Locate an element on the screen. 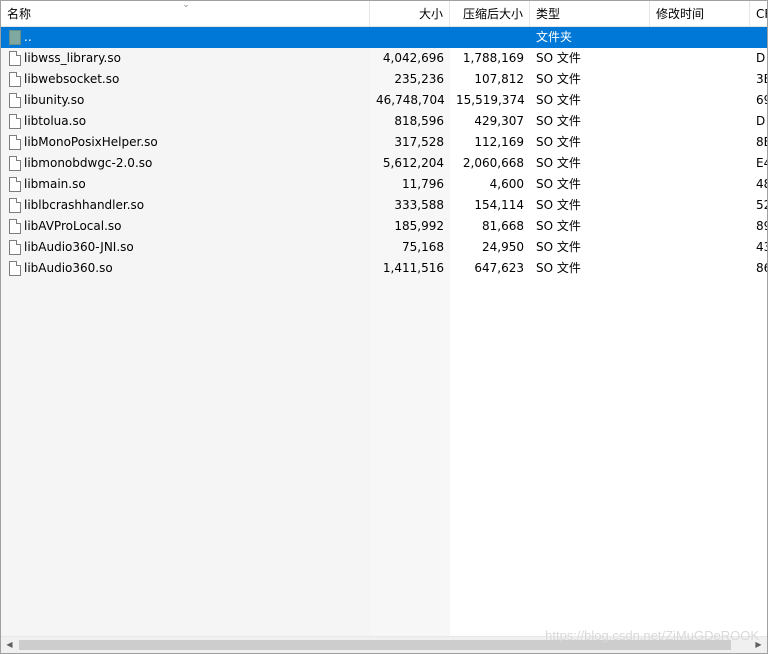 Image resolution: width=768 pixels, height=654 pixels. file-name: libwebsocket.so is located at coordinates (72, 79).